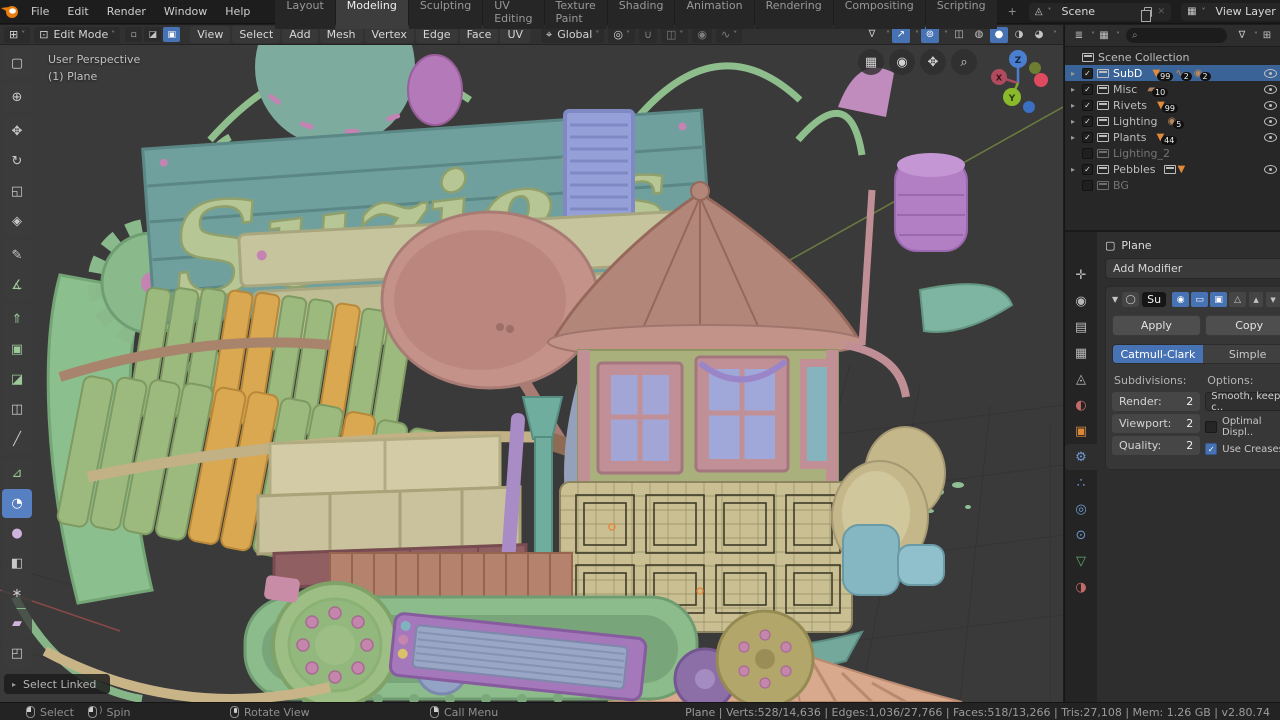 The image size is (1280, 720). What do you see at coordinates (1081, 483) in the screenshot?
I see `properties-tab-particles: ∴` at bounding box center [1081, 483].